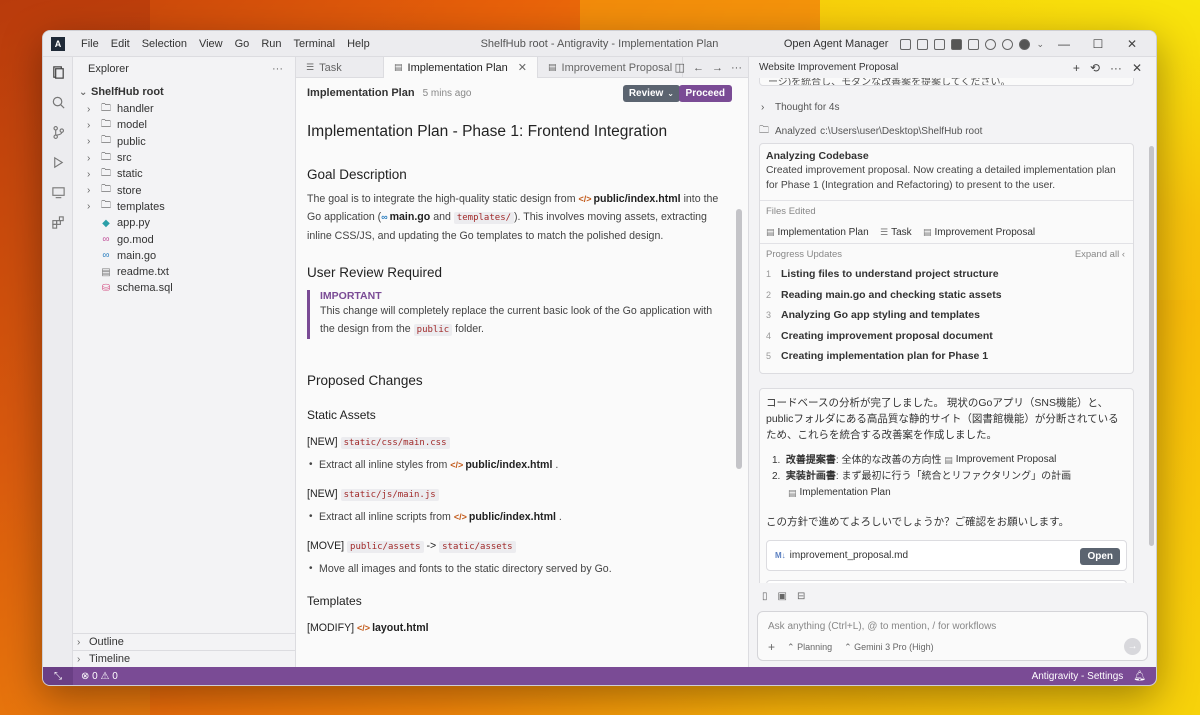 This screenshot has height=715, width=1200. What do you see at coordinates (271, 44) in the screenshot?
I see `menu-run: Run` at bounding box center [271, 44].